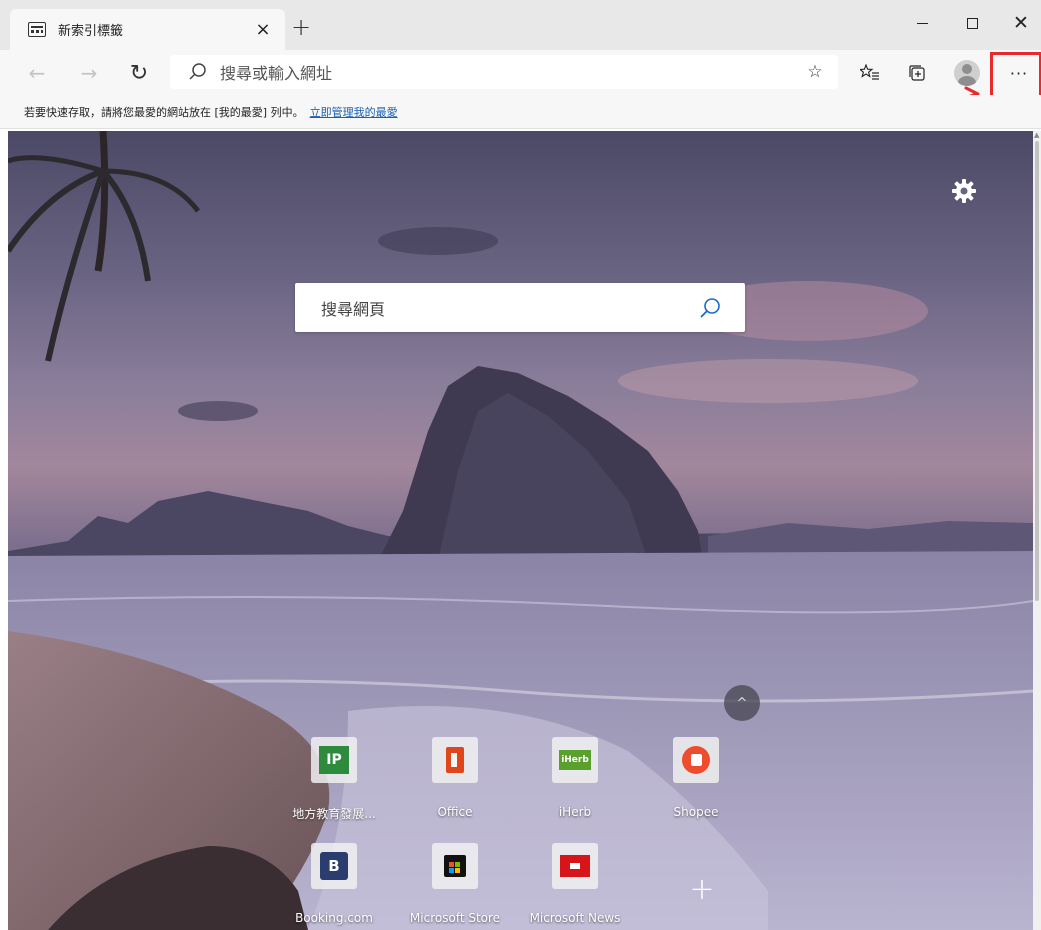 The image size is (1041, 930). I want to click on quick-link-tile: iHerb iHerb, so click(575, 781).